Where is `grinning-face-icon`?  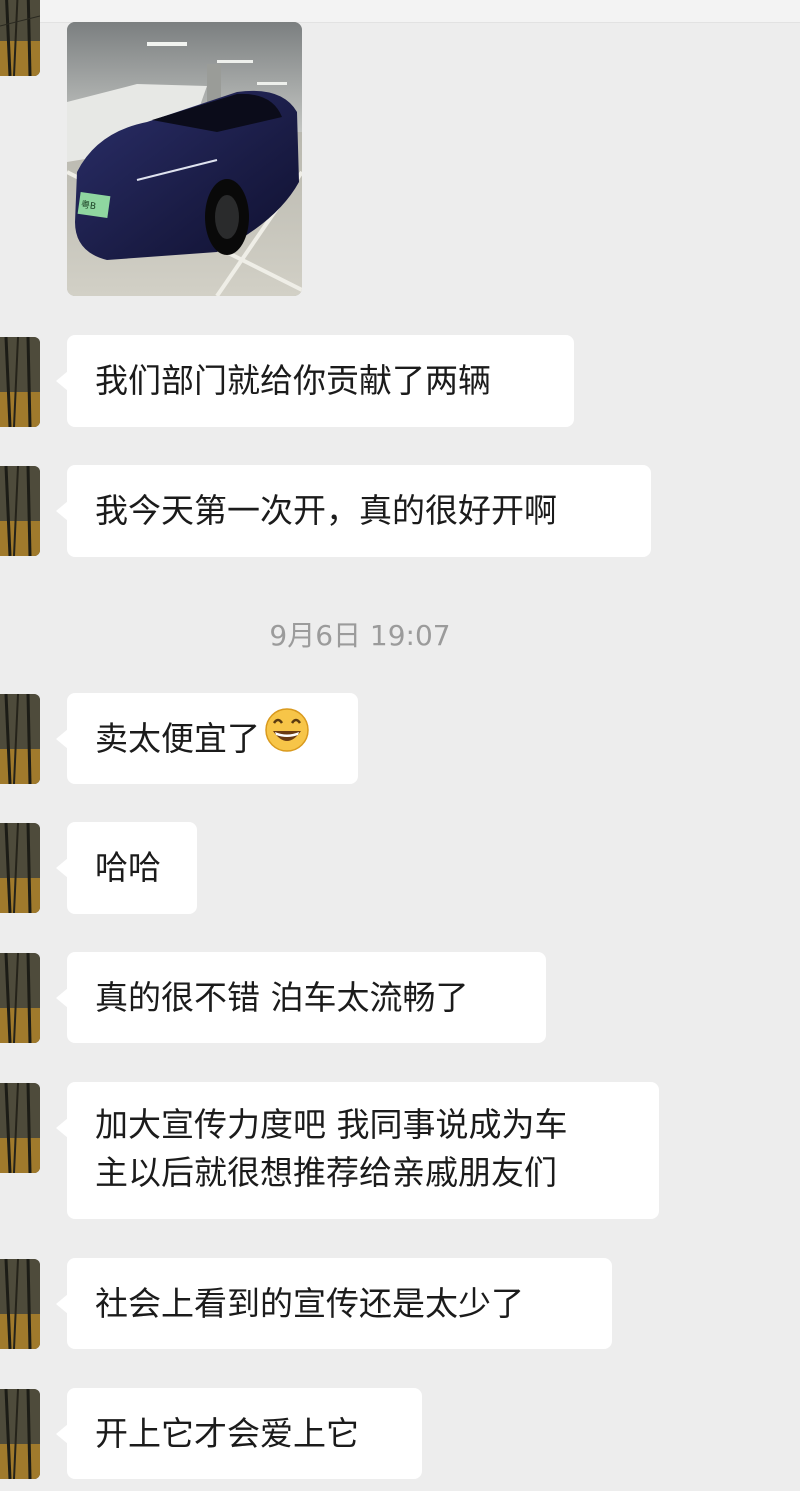 grinning-face-icon is located at coordinates (287, 737).